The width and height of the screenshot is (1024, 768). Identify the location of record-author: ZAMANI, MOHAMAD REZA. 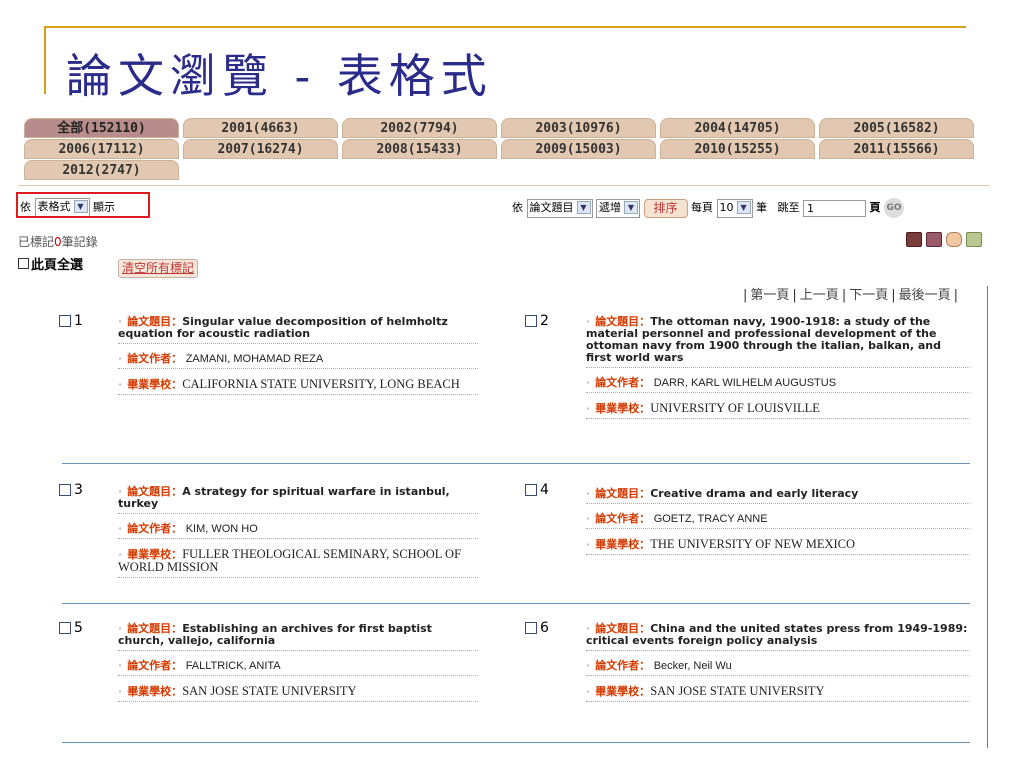
(254, 359).